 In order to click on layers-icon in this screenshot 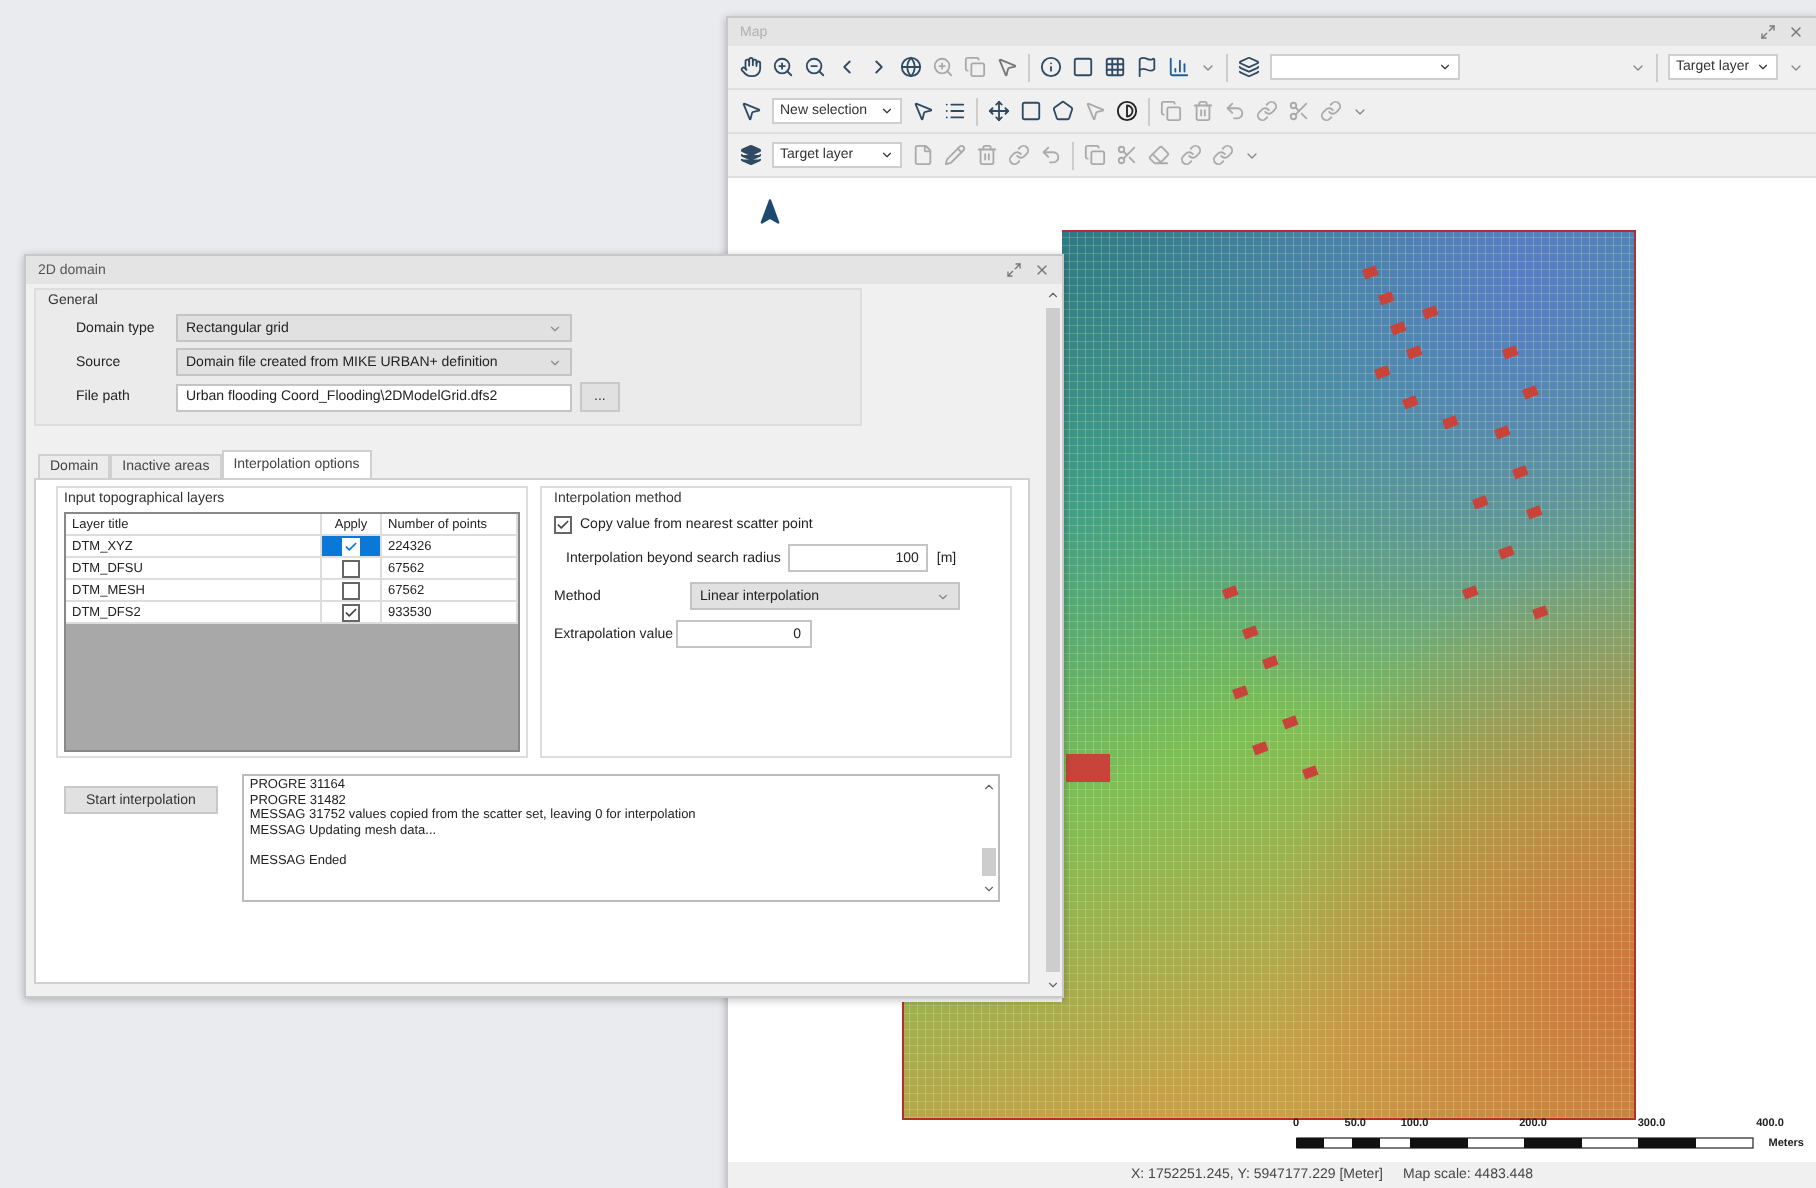, I will do `click(1249, 67)`.